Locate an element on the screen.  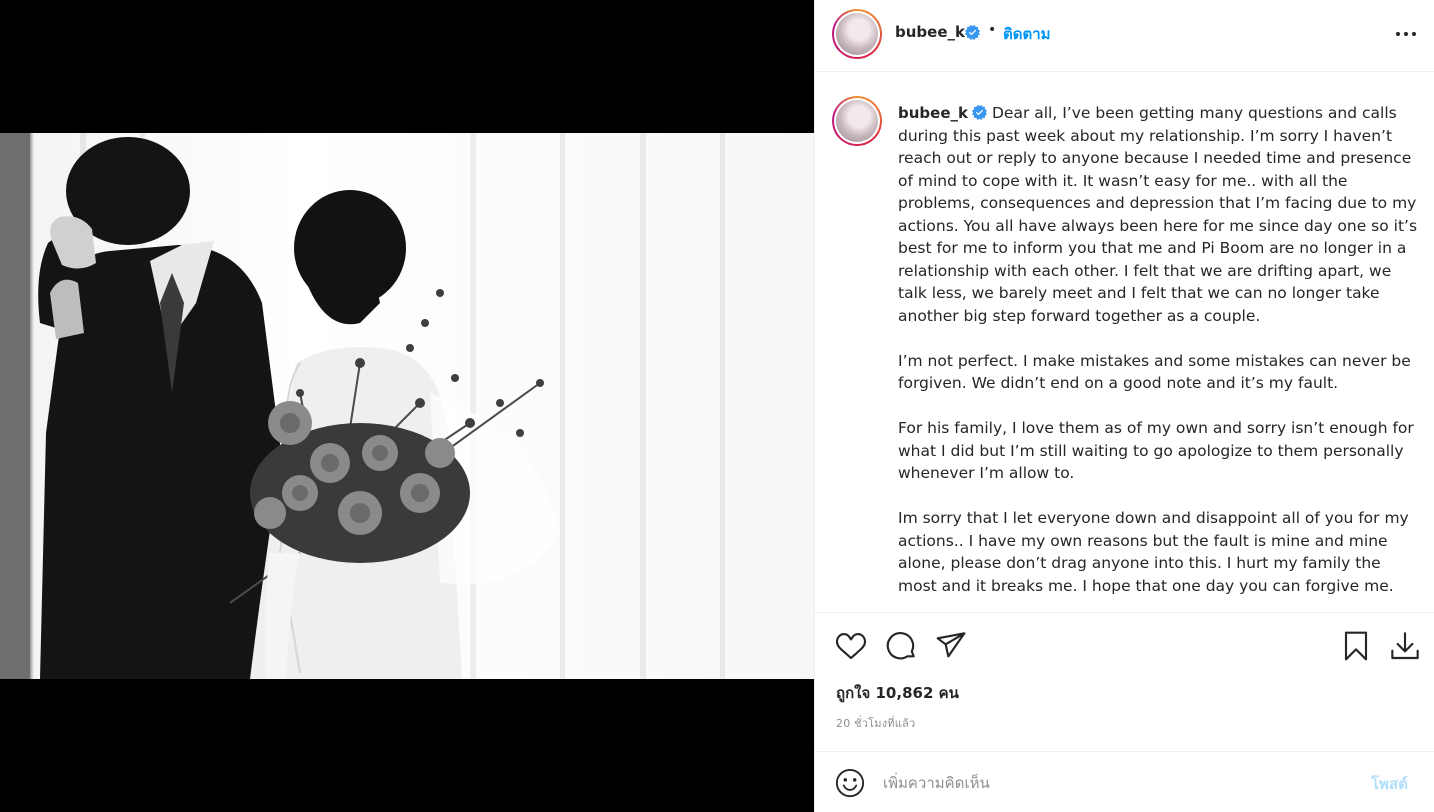
share-icon is located at coordinates (951, 646).